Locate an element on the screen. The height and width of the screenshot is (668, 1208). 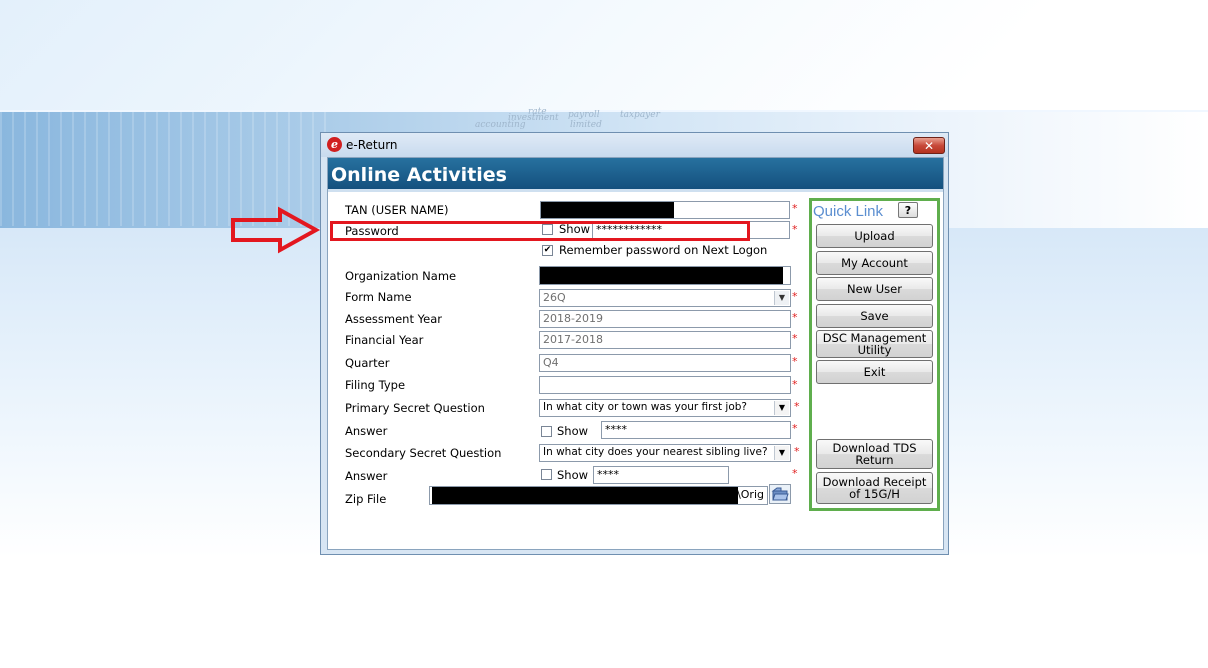
window-title: e-Return is located at coordinates (372, 145).